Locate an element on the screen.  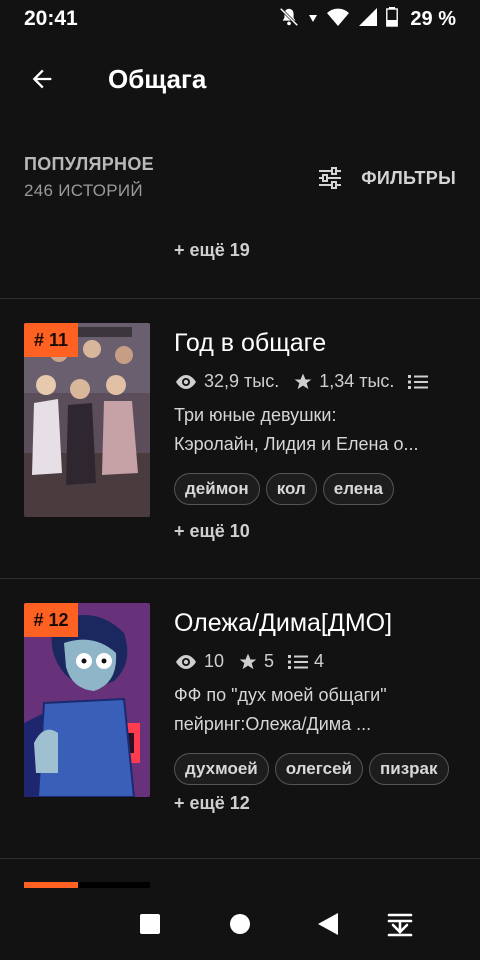
divider is located at coordinates (240, 858).